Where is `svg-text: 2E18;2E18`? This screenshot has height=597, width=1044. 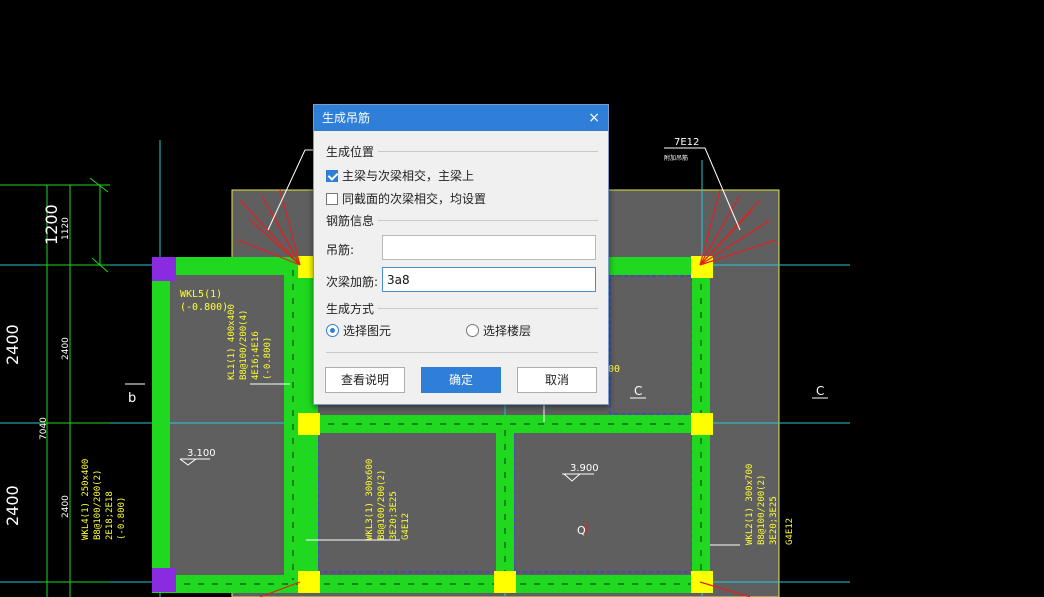
svg-text: 2E18;2E18 is located at coordinates (110, 515).